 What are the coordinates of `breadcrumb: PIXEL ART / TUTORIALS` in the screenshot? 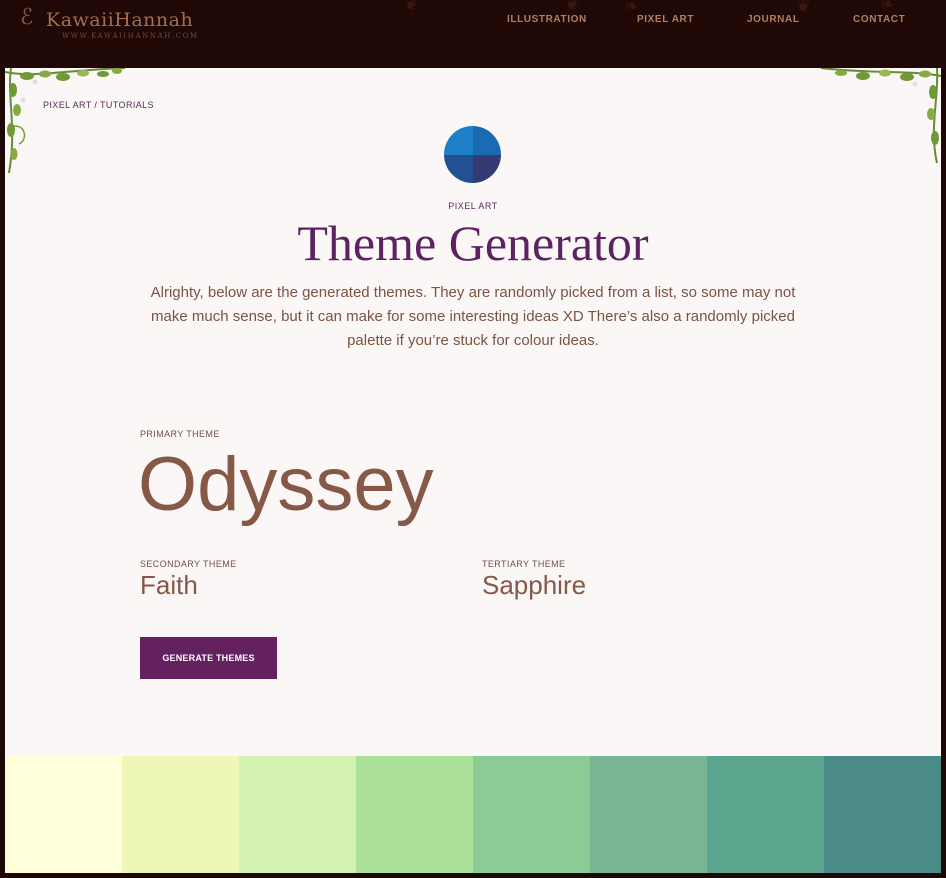 It's located at (98, 105).